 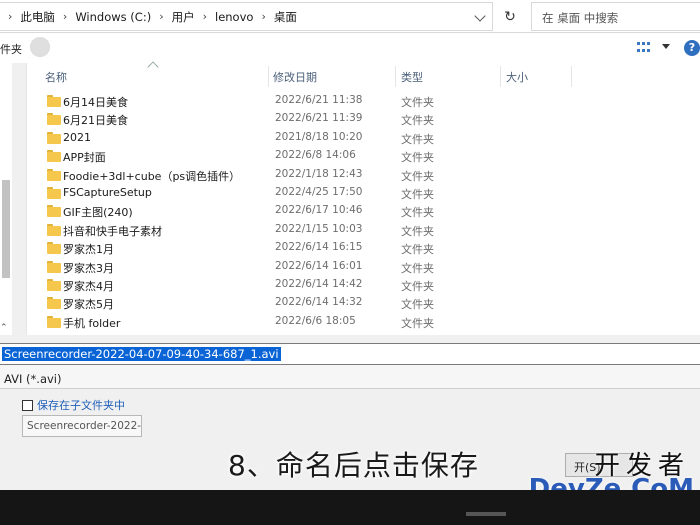 I want to click on subfolder-checkbox, so click(x=27, y=405).